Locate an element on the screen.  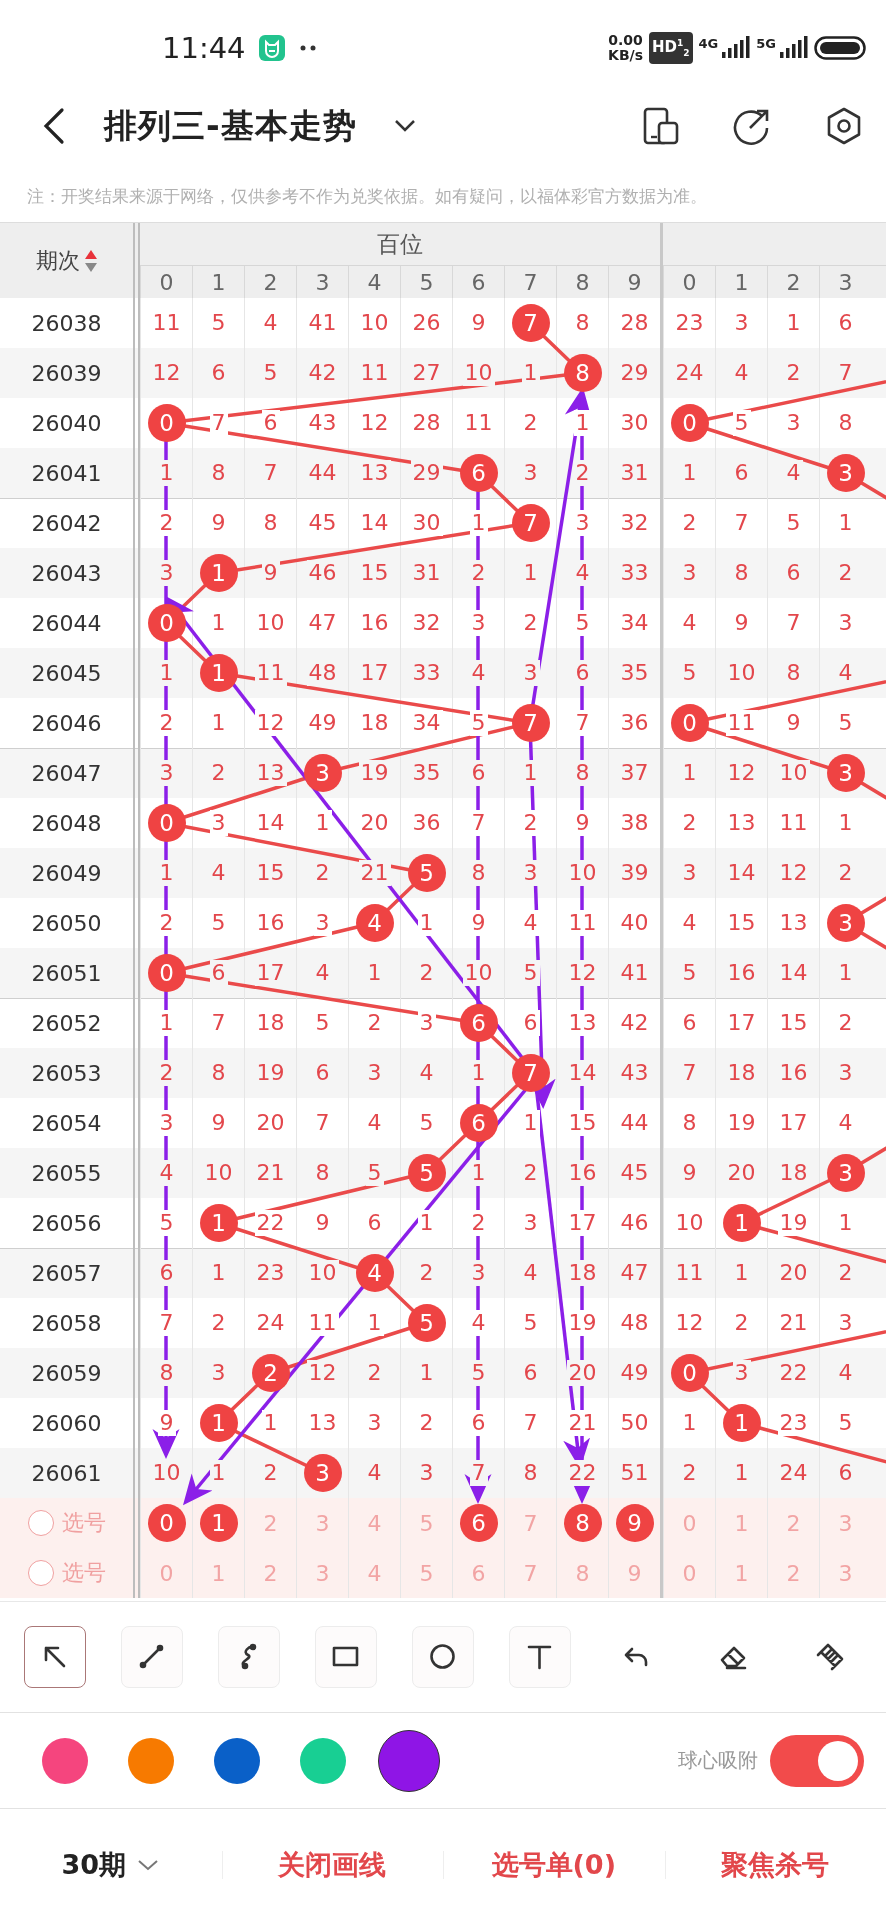
issue-number: 26052 is located at coordinates (66, 1023).